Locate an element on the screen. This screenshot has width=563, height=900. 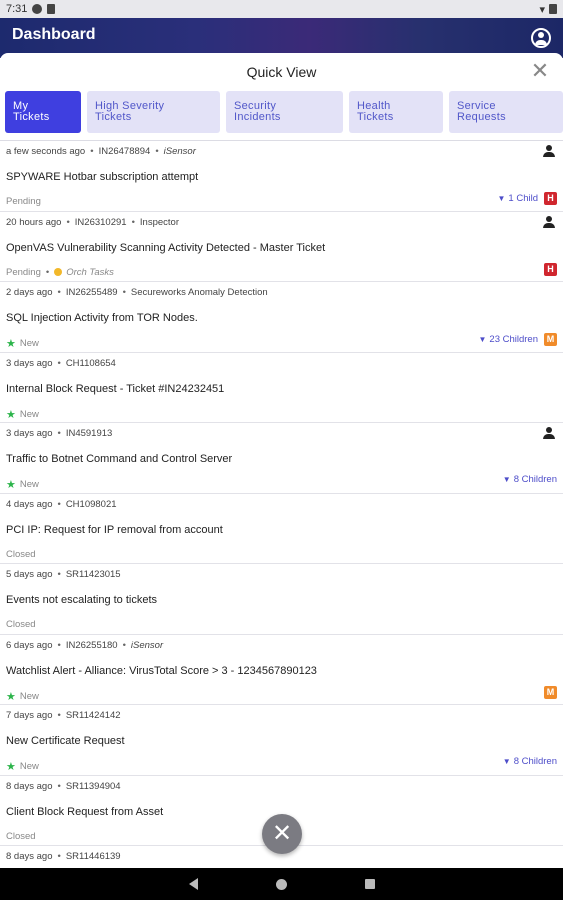
close-fab-button: ✕ is located at coordinates (282, 834).